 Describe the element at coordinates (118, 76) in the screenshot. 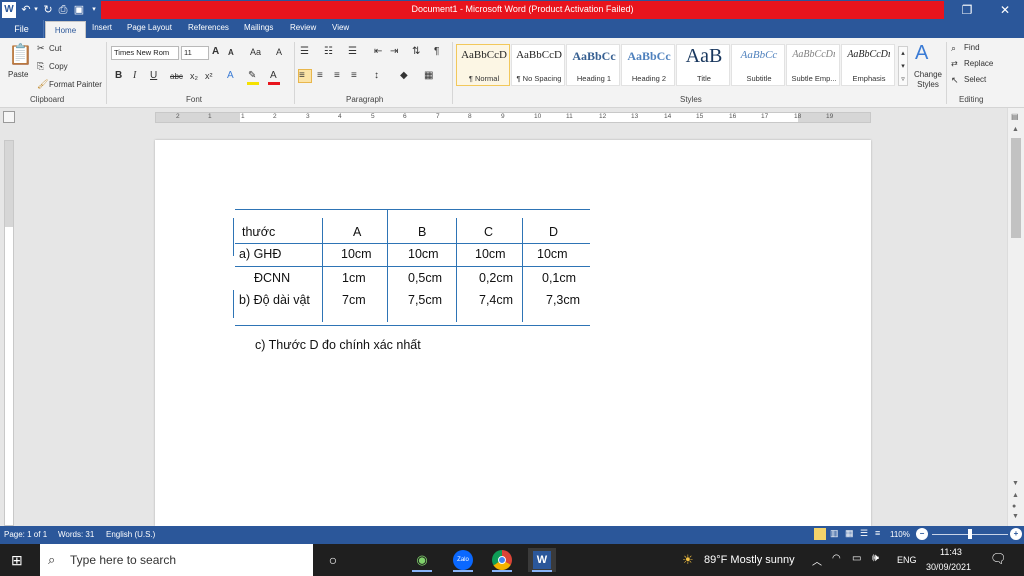

I see `bold-icon: B` at that location.